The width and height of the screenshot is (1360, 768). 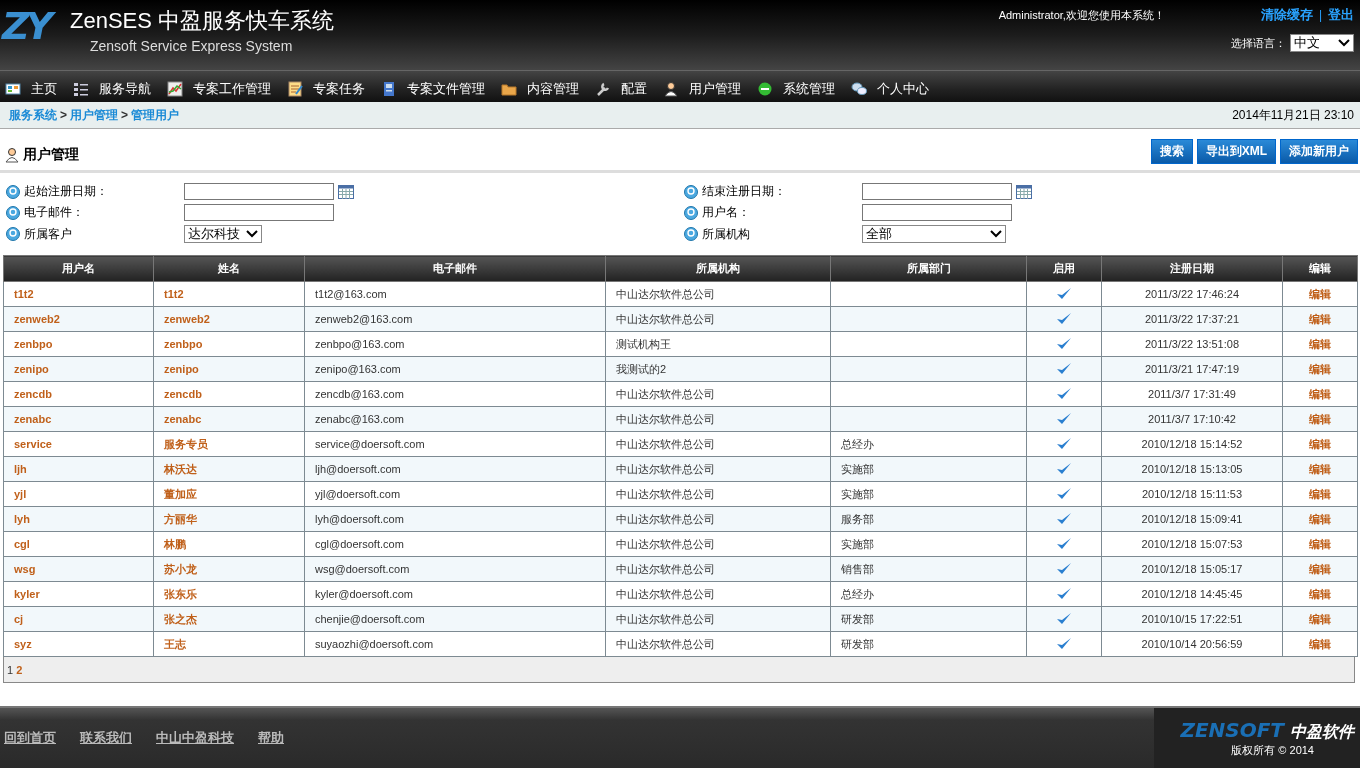 What do you see at coordinates (928, 569) in the screenshot?
I see `table-cell: 销售部` at bounding box center [928, 569].